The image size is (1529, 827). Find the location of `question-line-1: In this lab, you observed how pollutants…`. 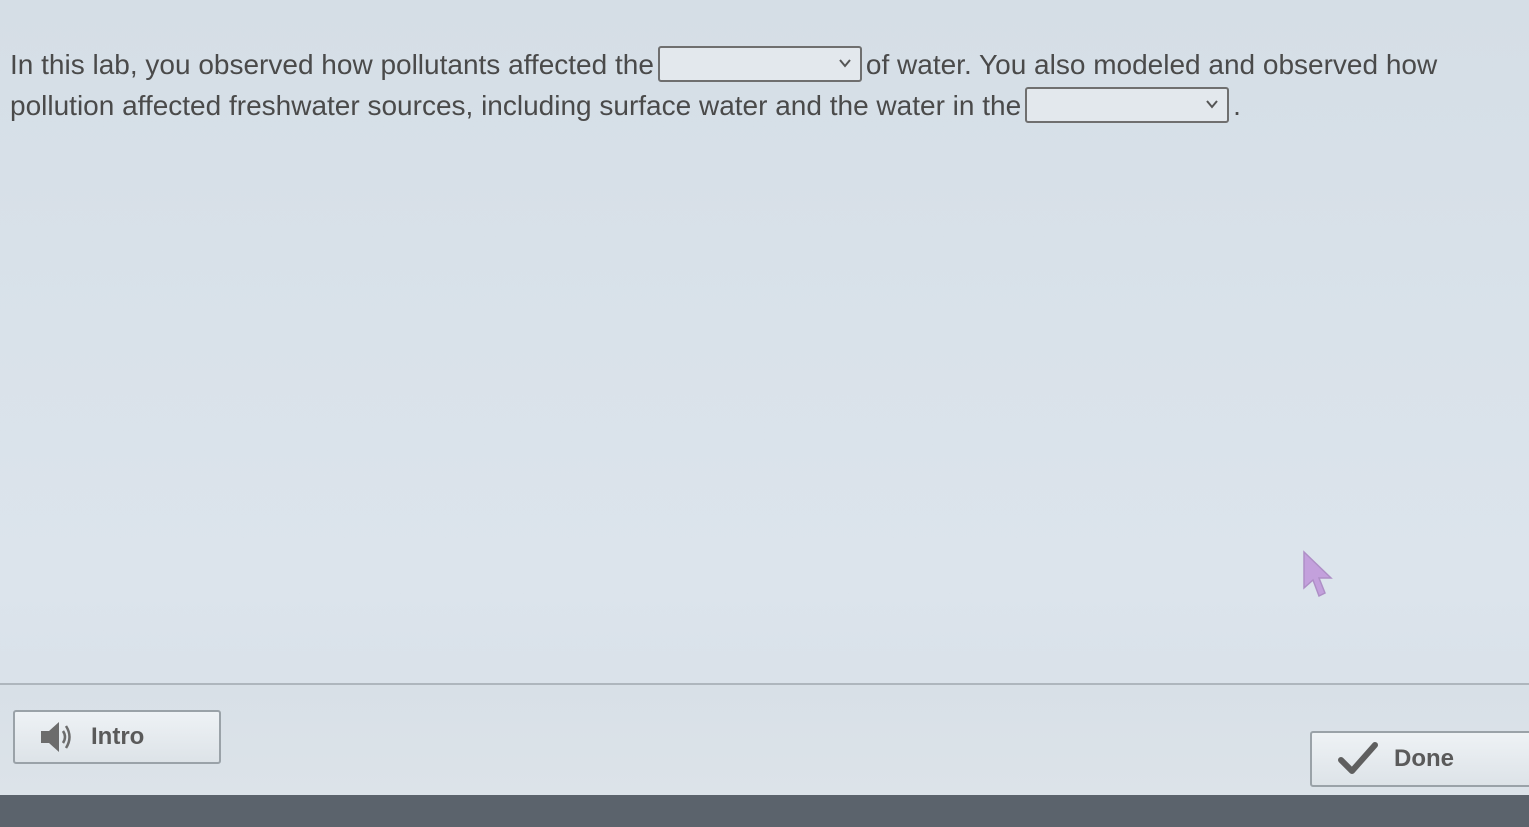

question-line-1: In this lab, you observed how pollutants… is located at coordinates (769, 64).